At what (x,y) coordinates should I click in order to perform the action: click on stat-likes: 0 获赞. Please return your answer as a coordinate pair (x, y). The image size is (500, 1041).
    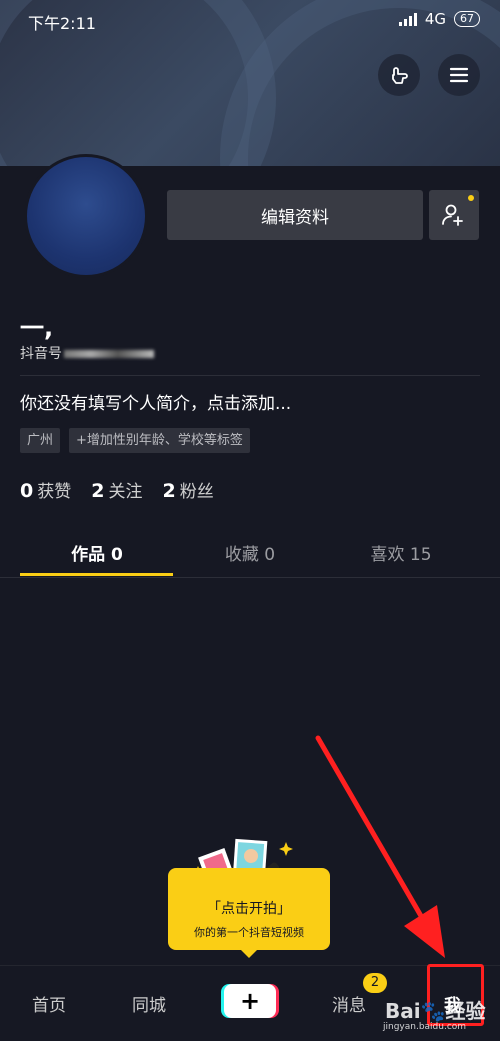
    Looking at the image, I should click on (45, 489).